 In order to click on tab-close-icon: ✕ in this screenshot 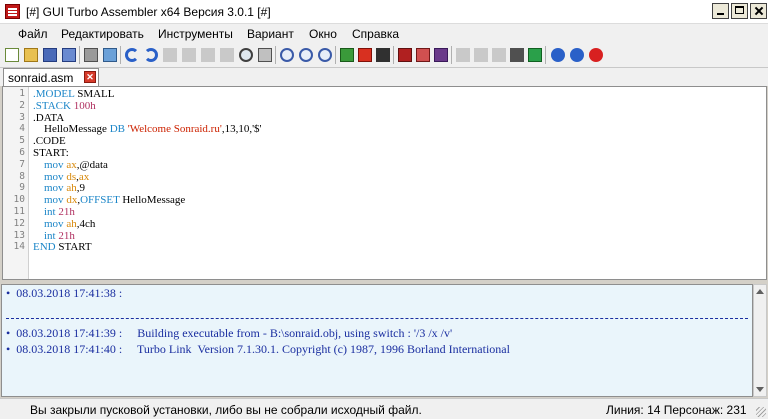, I will do `click(90, 77)`.